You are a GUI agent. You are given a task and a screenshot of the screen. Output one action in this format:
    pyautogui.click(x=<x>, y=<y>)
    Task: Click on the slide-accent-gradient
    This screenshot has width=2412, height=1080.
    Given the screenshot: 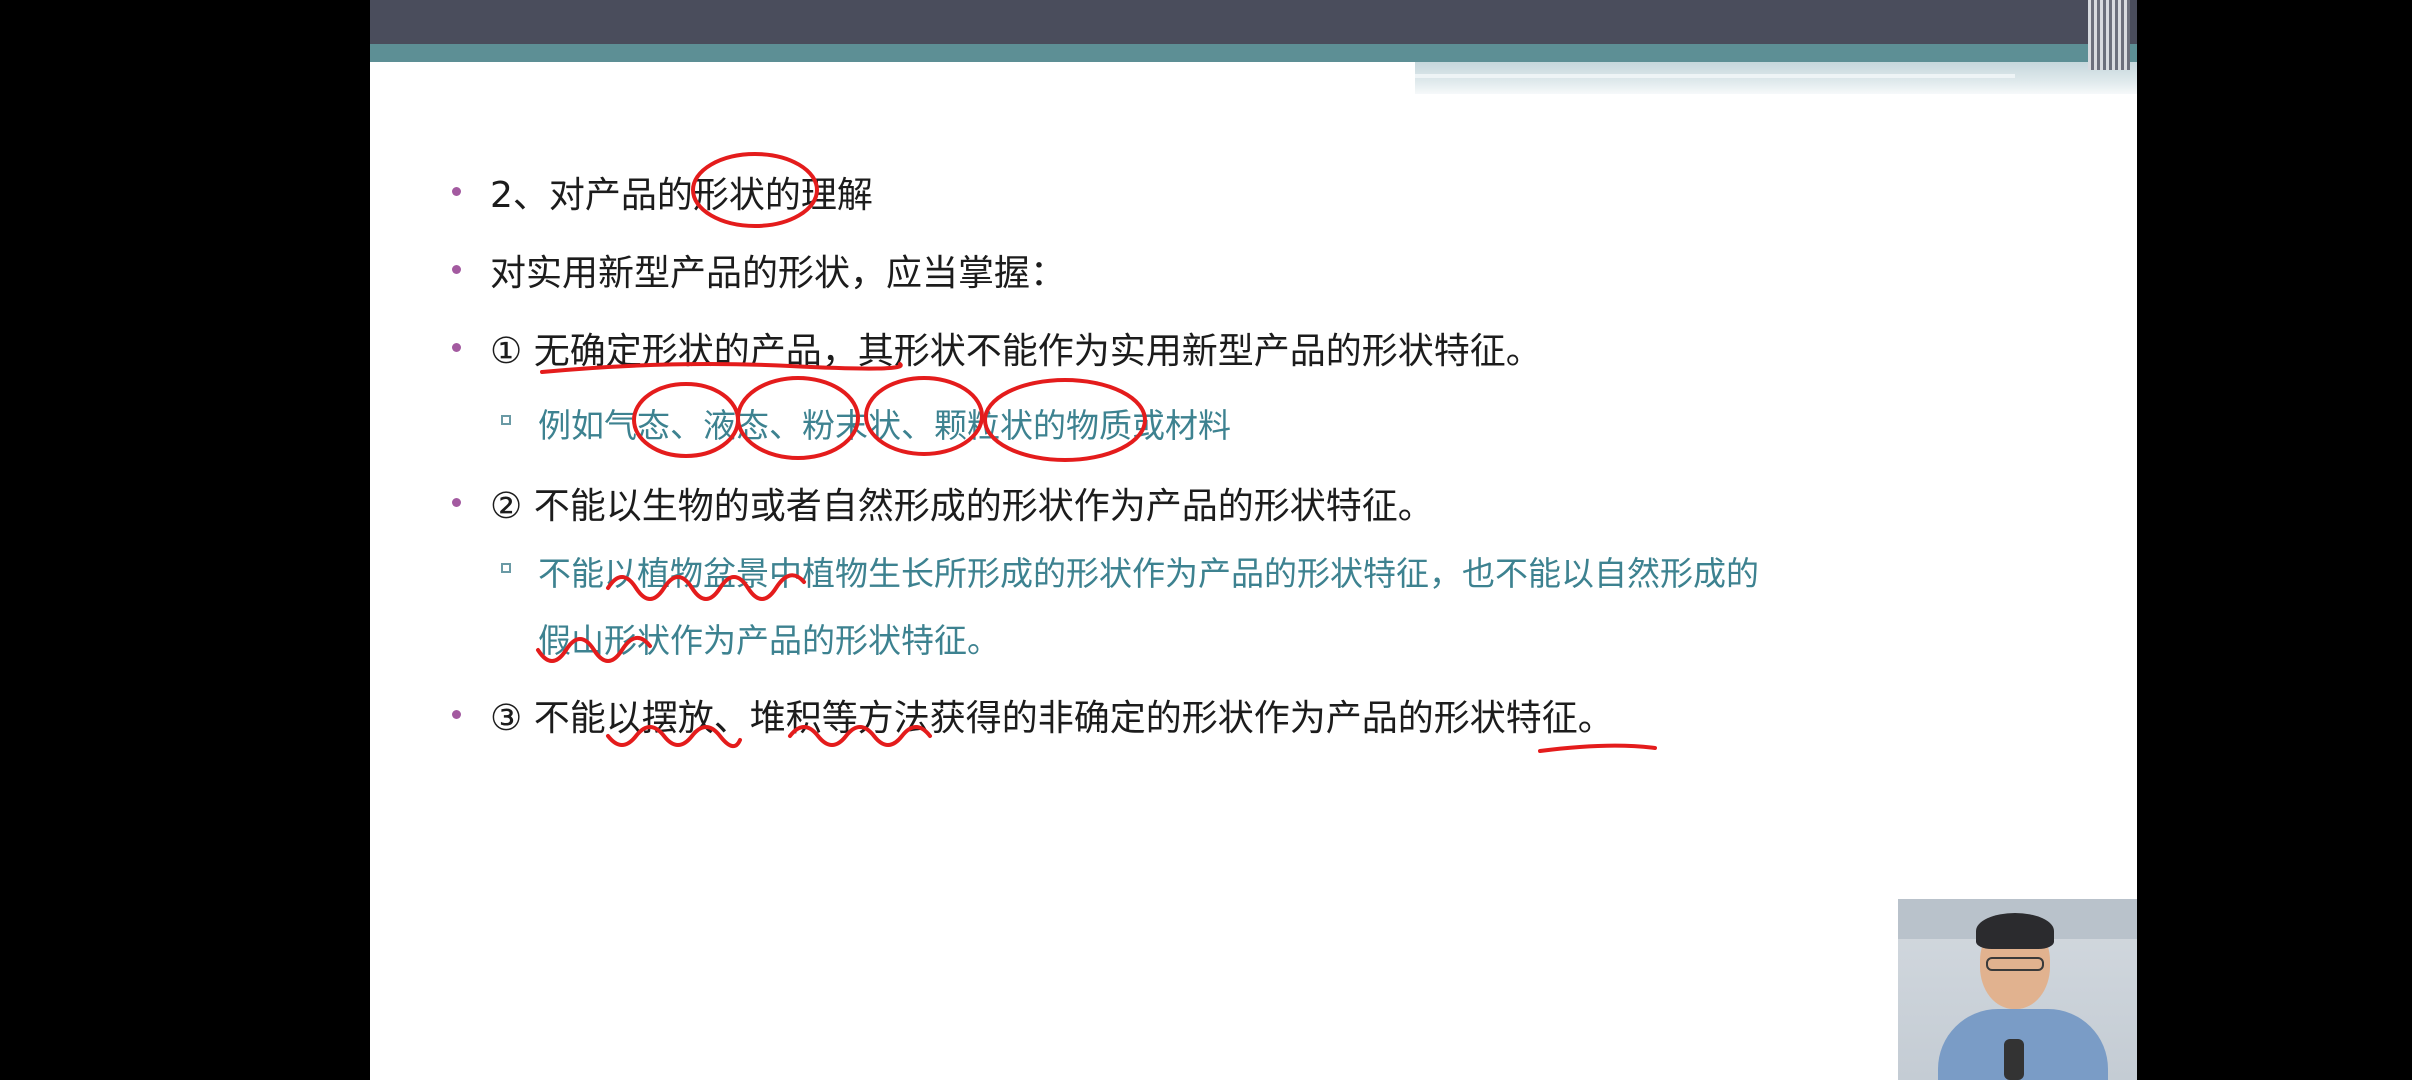 What is the action you would take?
    pyautogui.click(x=1776, y=78)
    